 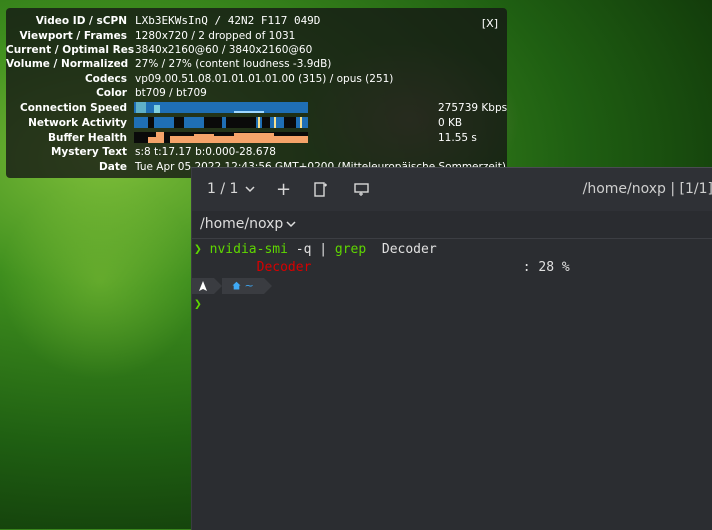 I want to click on stats-label: Mystery Text, so click(x=88, y=152).